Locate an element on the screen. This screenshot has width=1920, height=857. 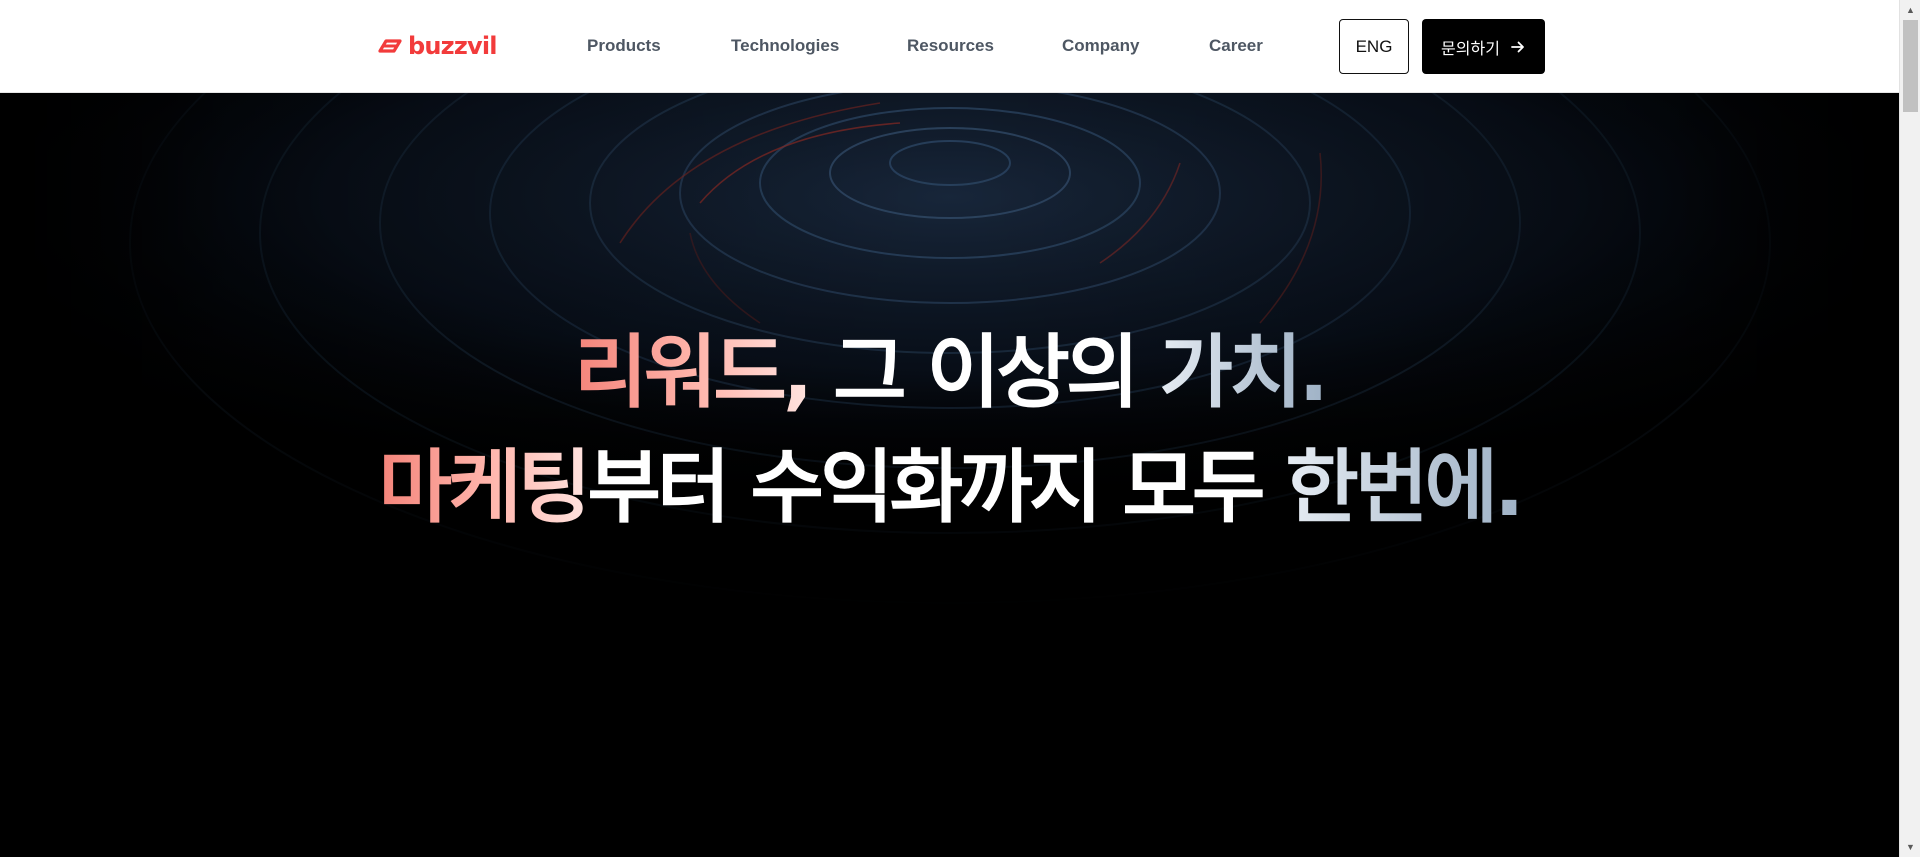
headline1-highlight-blue: 가치. is located at coordinates (1244, 372).